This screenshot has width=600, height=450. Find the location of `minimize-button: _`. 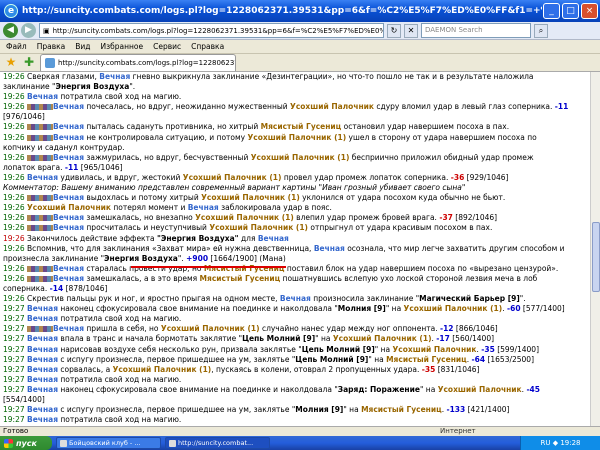

minimize-button: _ is located at coordinates (551, 11).